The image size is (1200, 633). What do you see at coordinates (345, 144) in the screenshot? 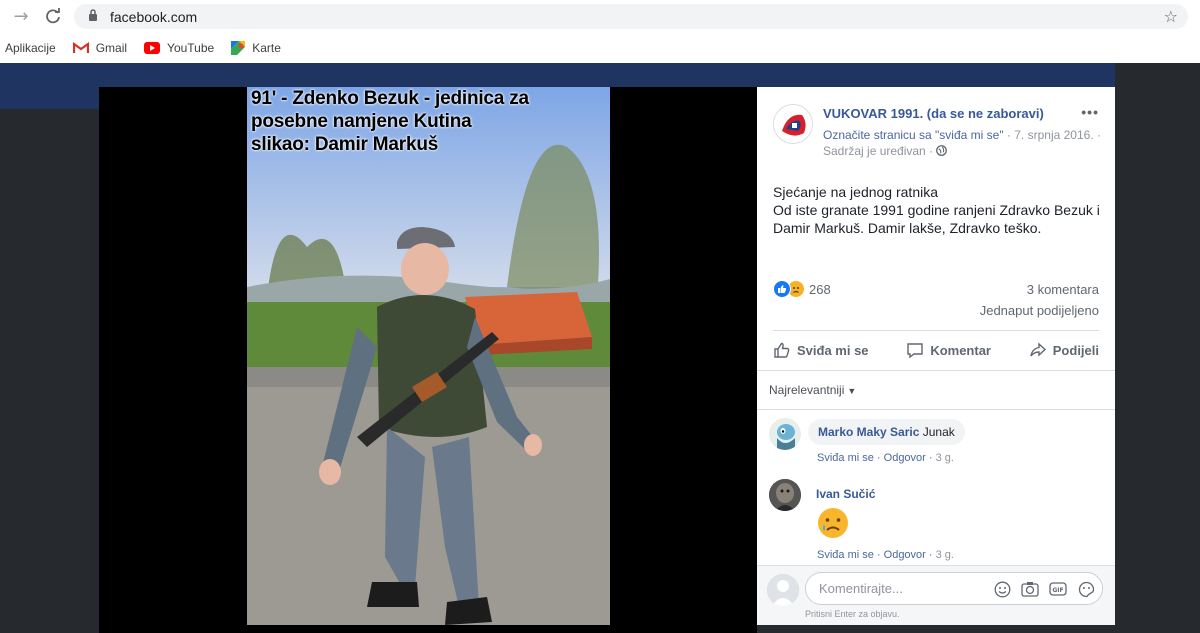
I see `caption-line: slikao: Damir Markuš` at bounding box center [345, 144].